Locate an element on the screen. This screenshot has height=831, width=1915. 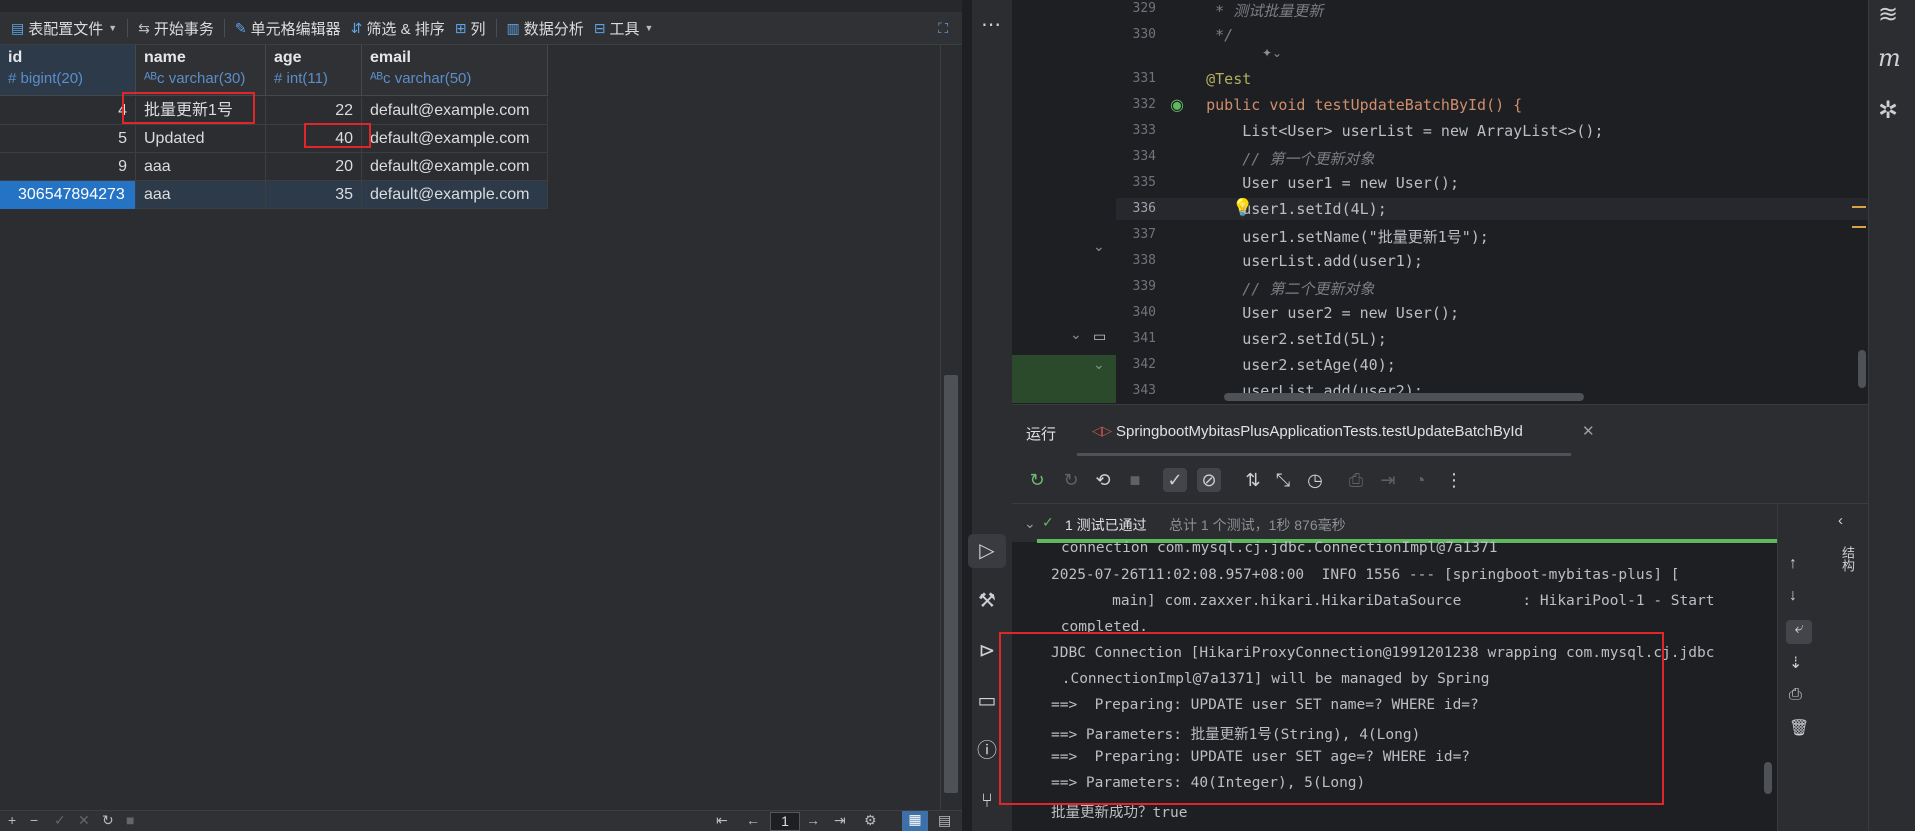
highlight-box-name is located at coordinates (188, 108).